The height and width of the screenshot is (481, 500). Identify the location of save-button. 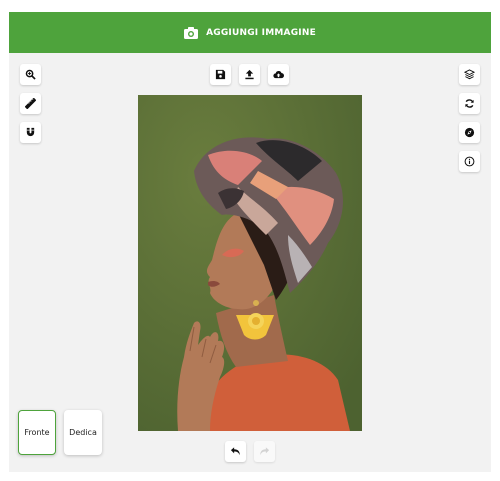
(220, 74).